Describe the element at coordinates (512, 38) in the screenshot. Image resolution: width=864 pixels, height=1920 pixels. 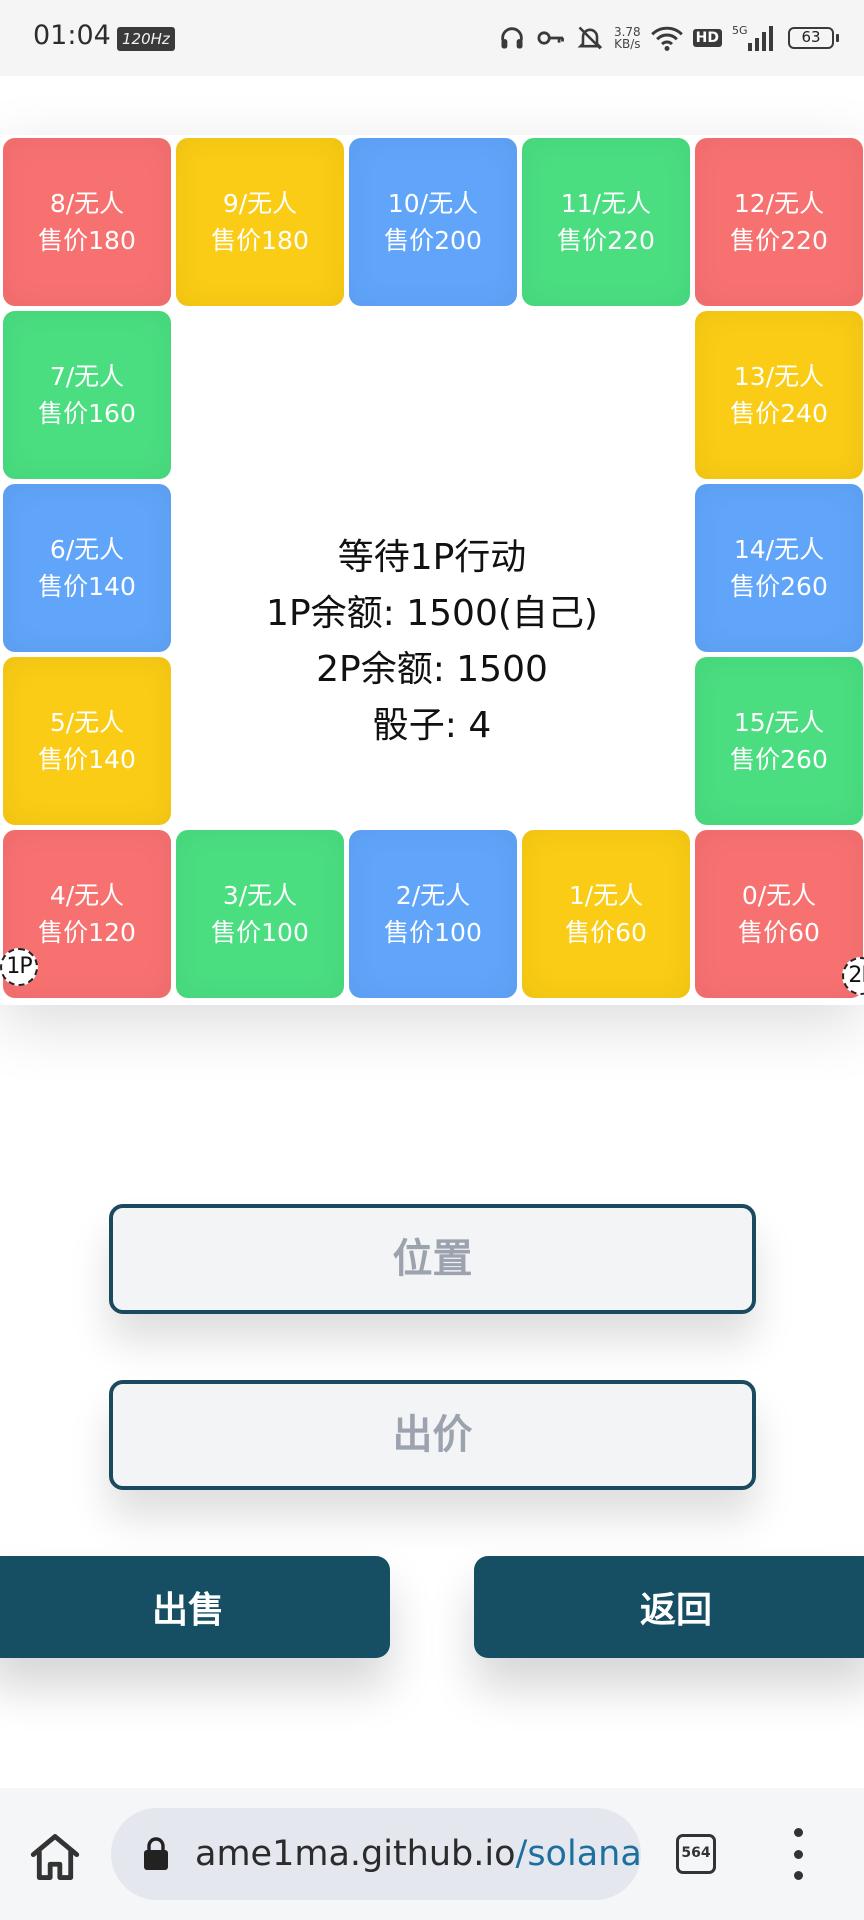
I see `headphones-icon` at that location.